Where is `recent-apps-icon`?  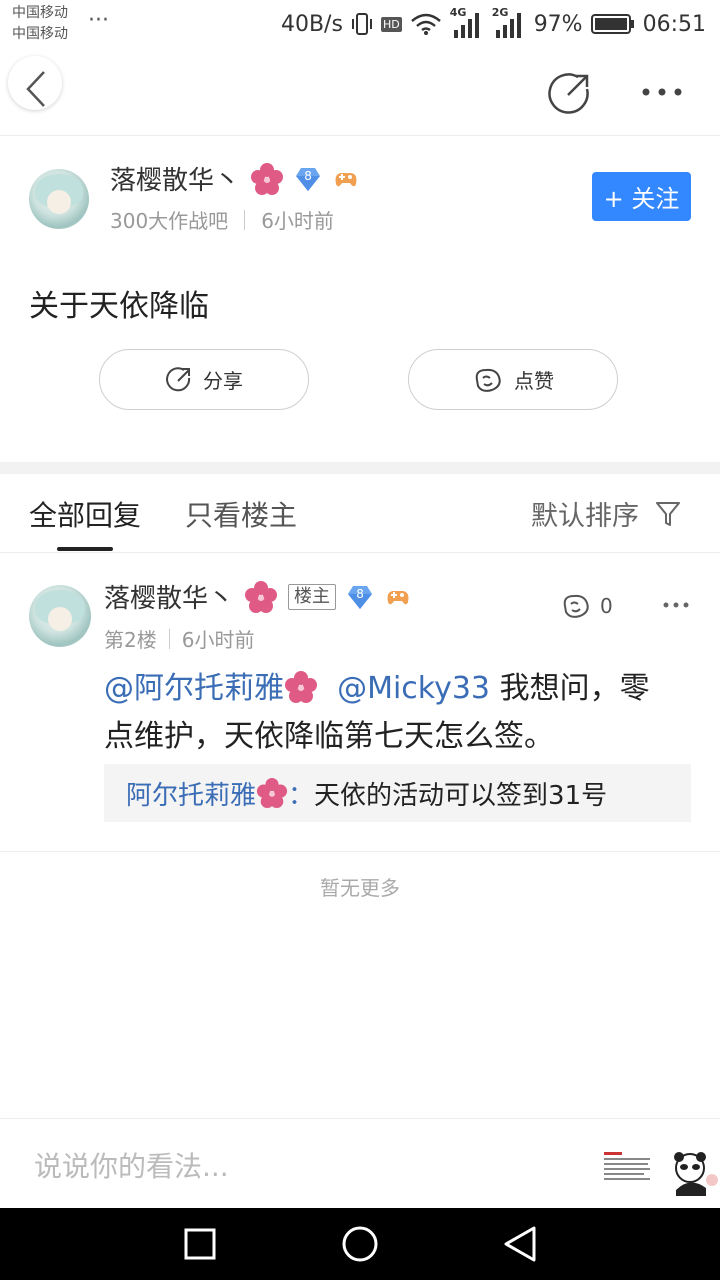 recent-apps-icon is located at coordinates (200, 1244).